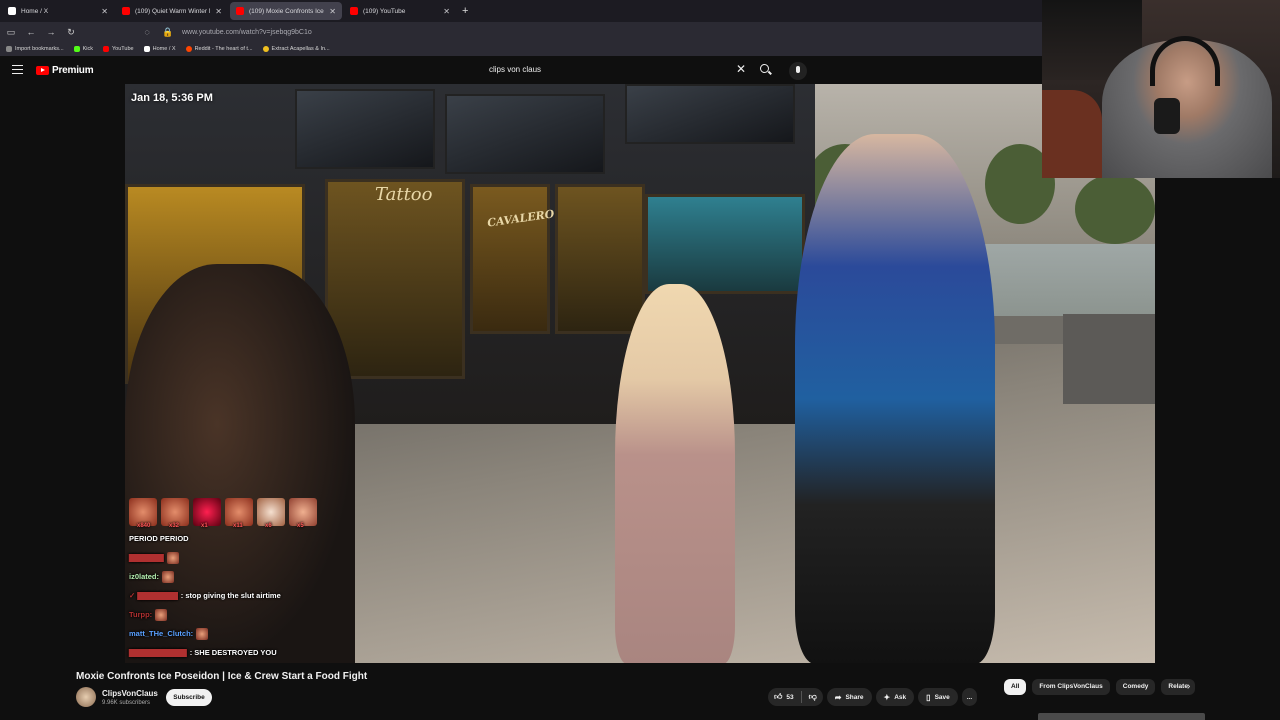  I want to click on chat-message: ✓ ▇▇▇▇▇▇▇: stop giving the slut airtime, so click(244, 595).